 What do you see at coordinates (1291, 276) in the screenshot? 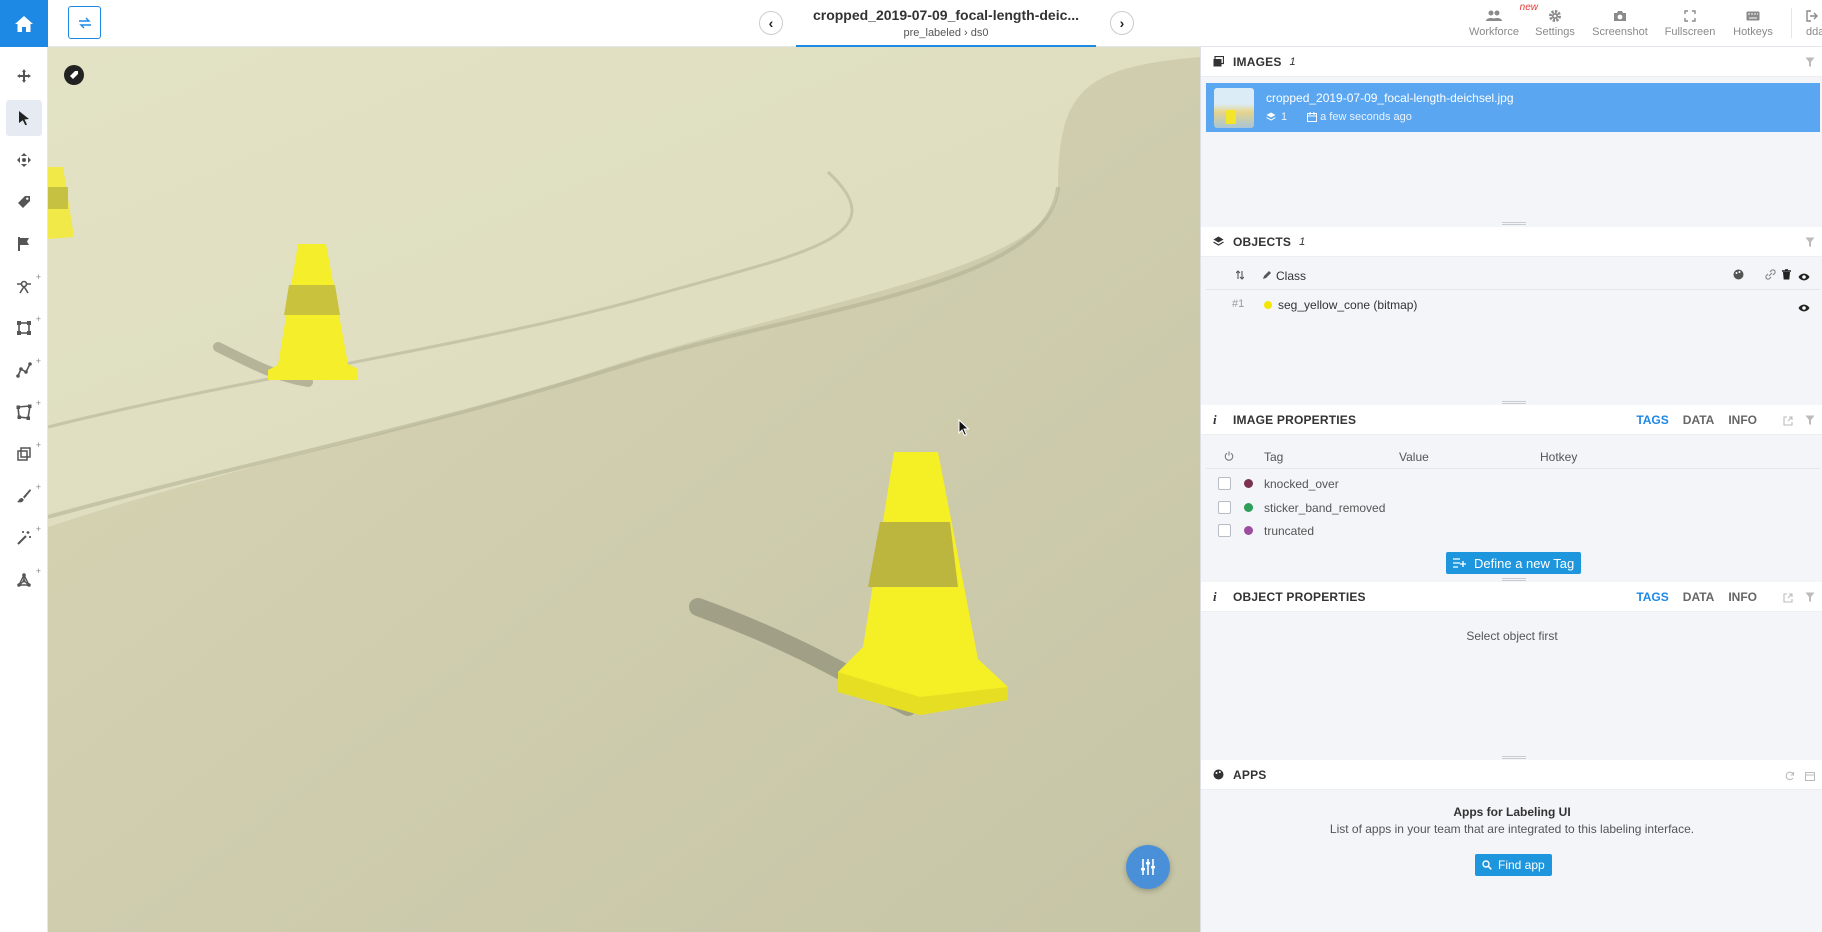
I see `class-column-label: Class` at bounding box center [1291, 276].